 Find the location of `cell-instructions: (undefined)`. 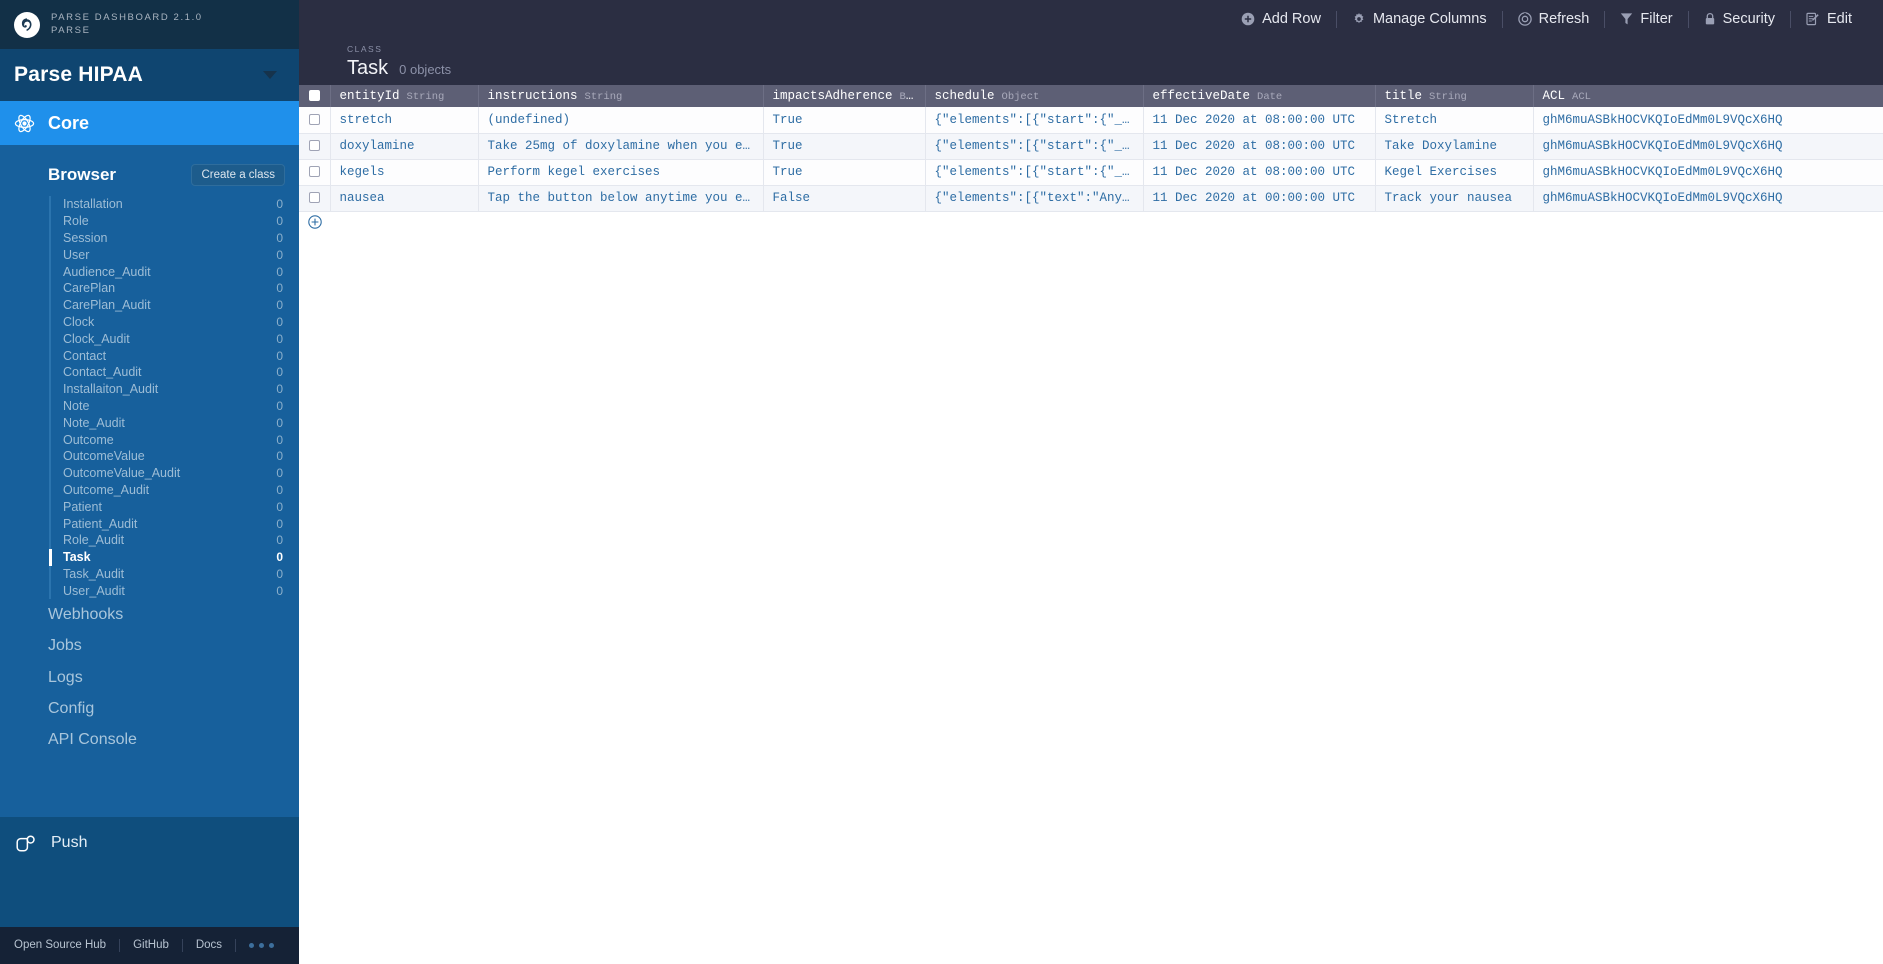

cell-instructions: (undefined) is located at coordinates (621, 120).